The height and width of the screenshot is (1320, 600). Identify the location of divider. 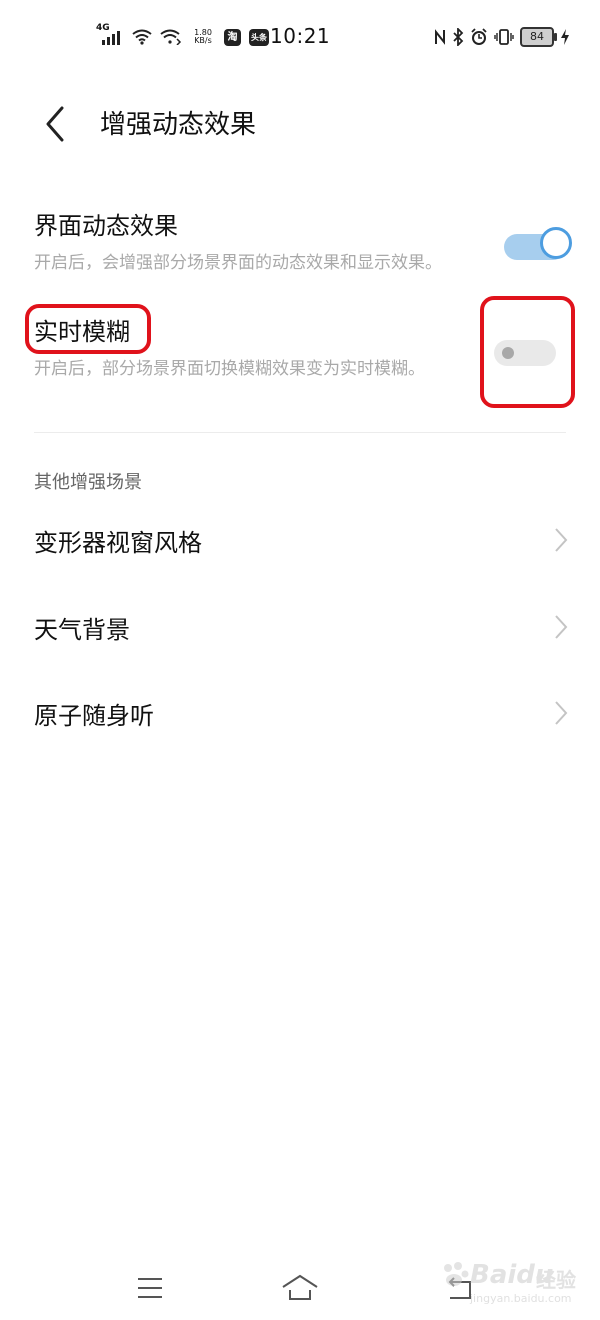
(300, 432).